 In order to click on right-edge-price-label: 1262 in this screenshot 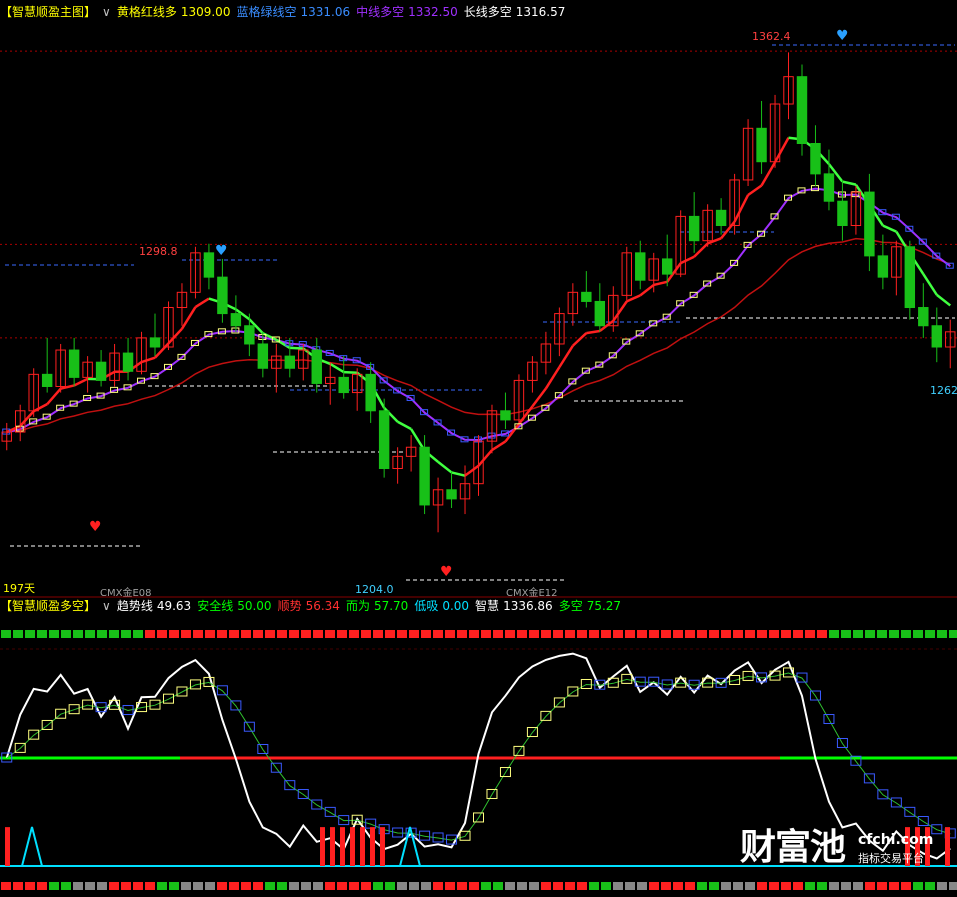, I will do `click(943, 390)`.